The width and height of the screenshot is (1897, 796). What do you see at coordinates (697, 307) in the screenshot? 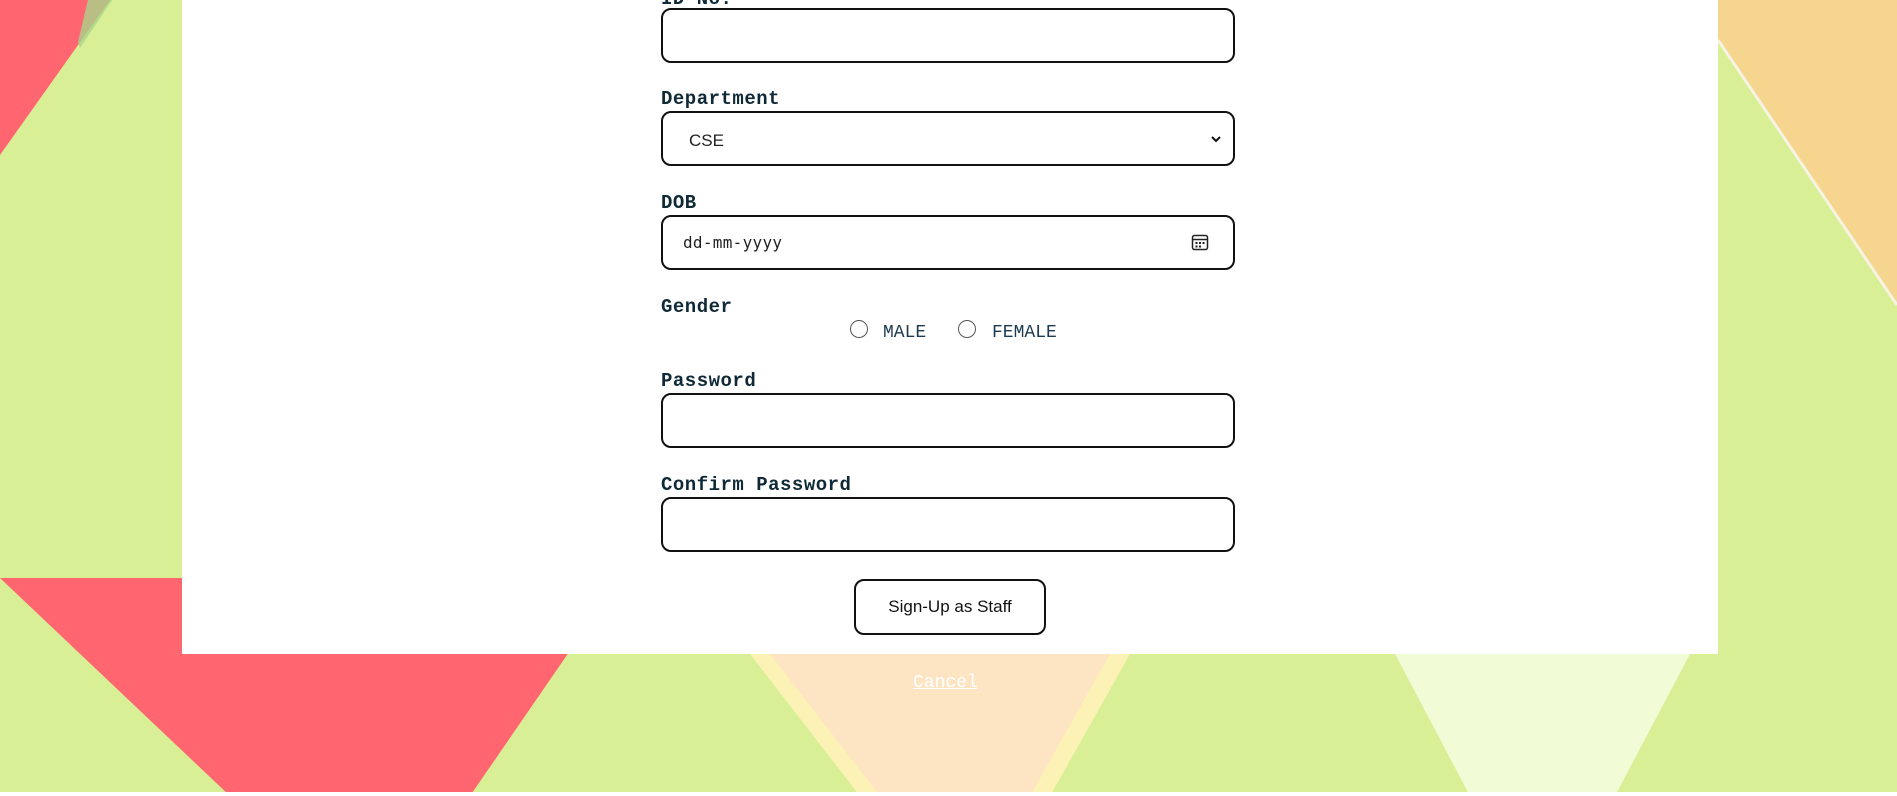
I see `gender-label: Gender` at bounding box center [697, 307].